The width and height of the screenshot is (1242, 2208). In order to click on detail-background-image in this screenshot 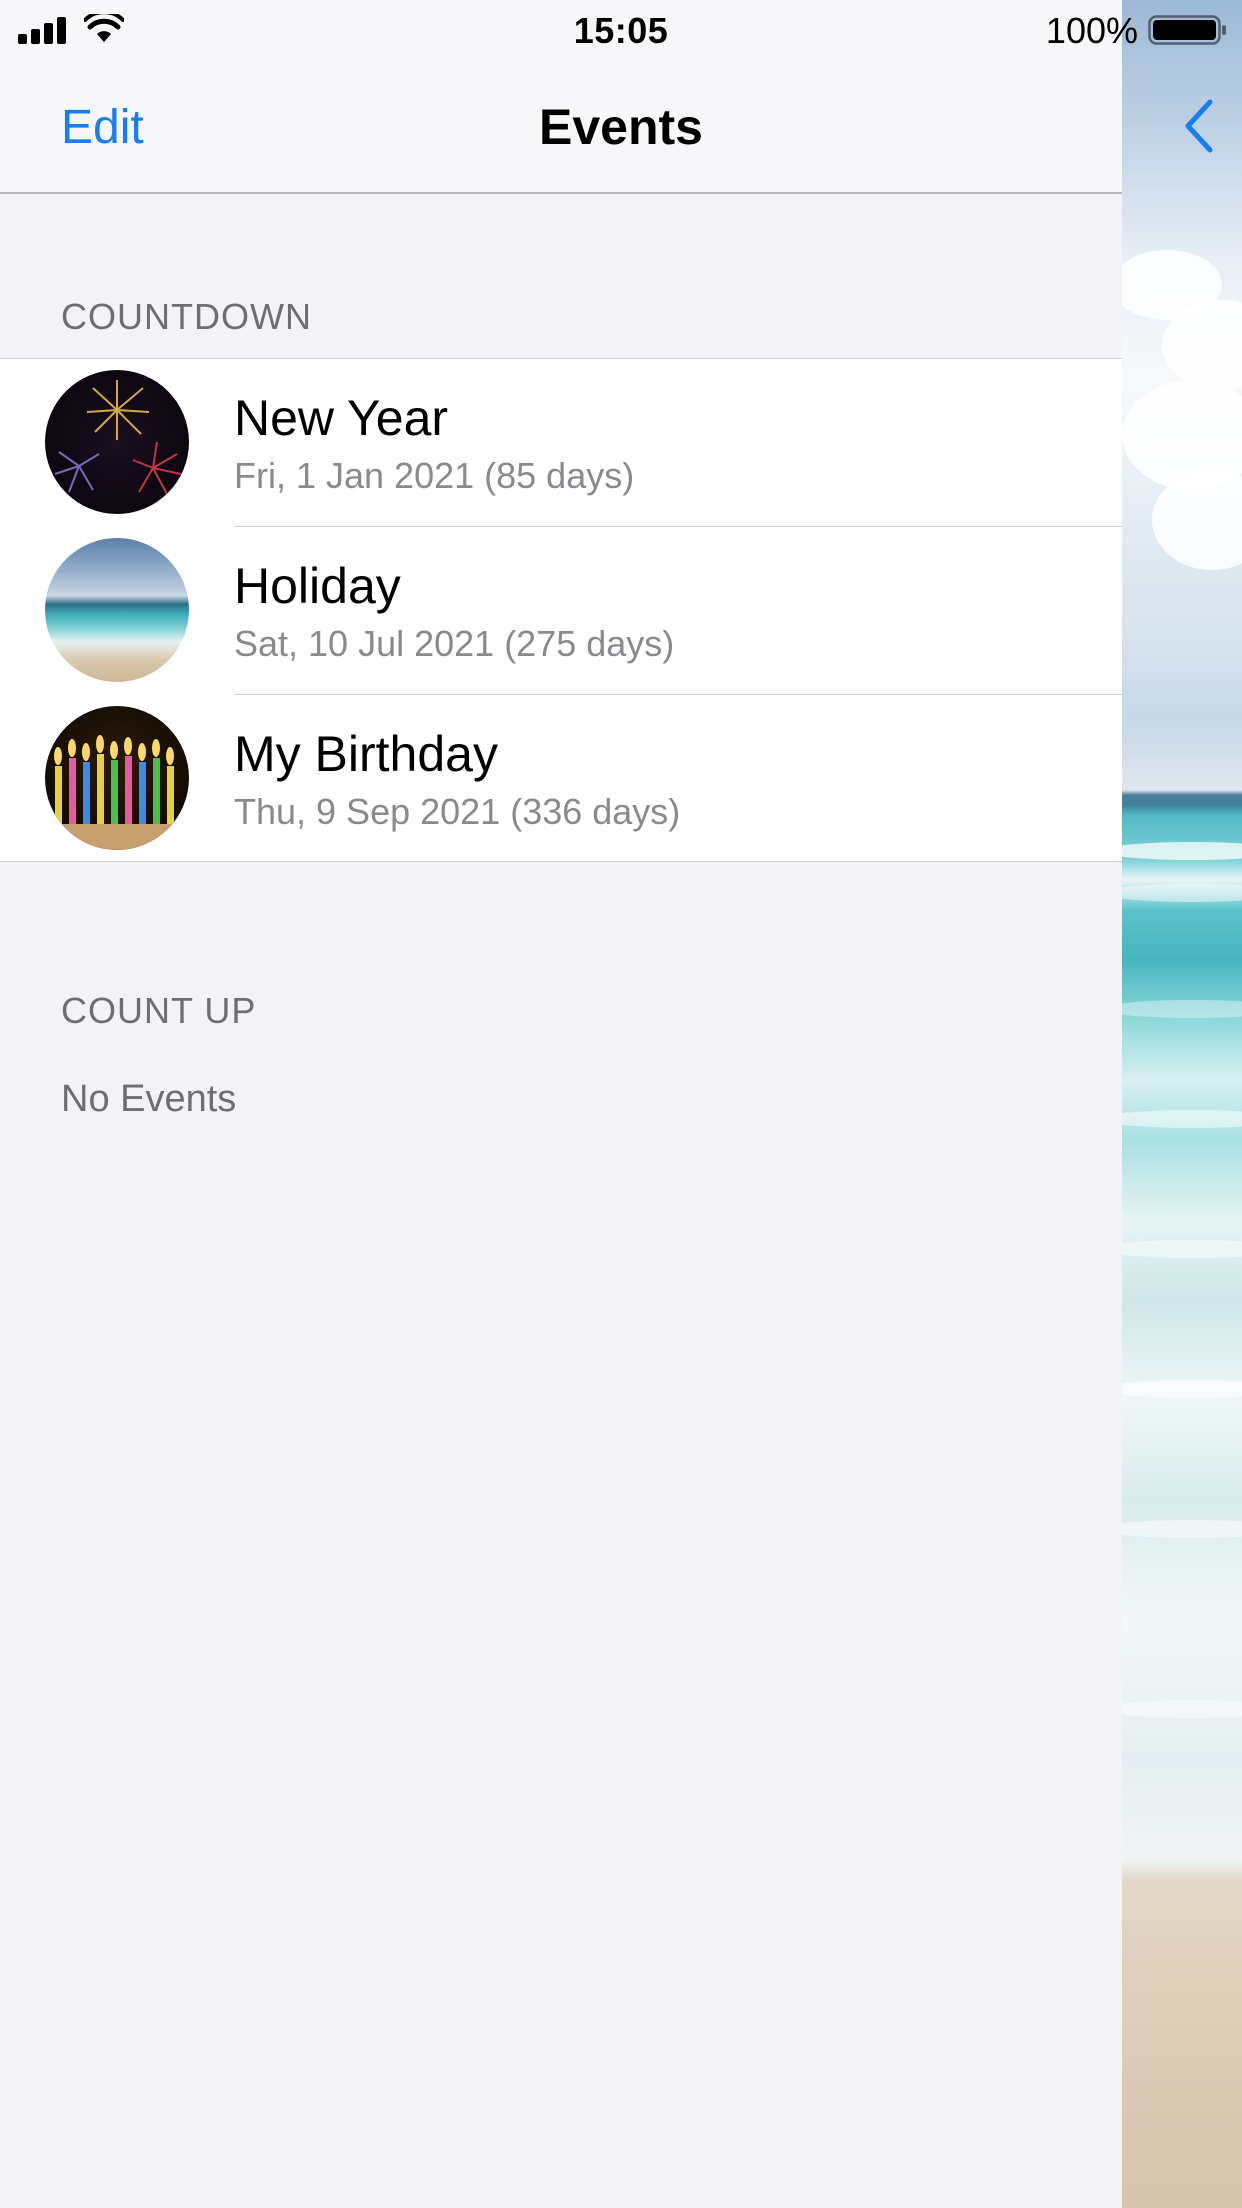, I will do `click(1182, 1104)`.